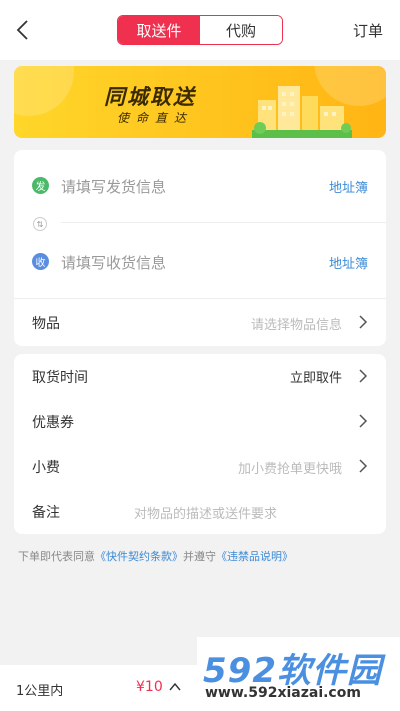  What do you see at coordinates (200, 322) in the screenshot?
I see `item-row: 物品 请选择物品信息` at bounding box center [200, 322].